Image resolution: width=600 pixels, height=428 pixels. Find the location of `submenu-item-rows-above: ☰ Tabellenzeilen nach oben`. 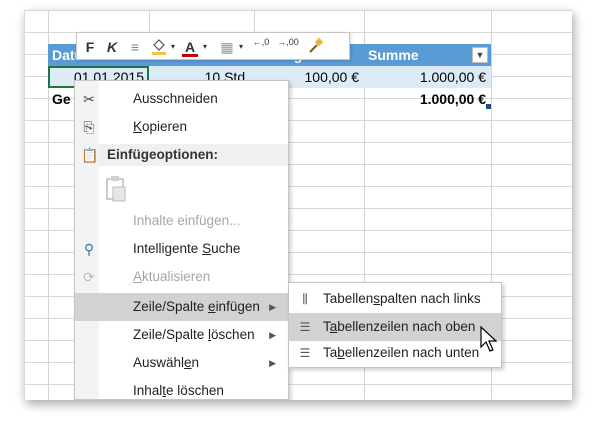

submenu-item-rows-above: ☰ Tabellenzeilen nach oben is located at coordinates (395, 327).